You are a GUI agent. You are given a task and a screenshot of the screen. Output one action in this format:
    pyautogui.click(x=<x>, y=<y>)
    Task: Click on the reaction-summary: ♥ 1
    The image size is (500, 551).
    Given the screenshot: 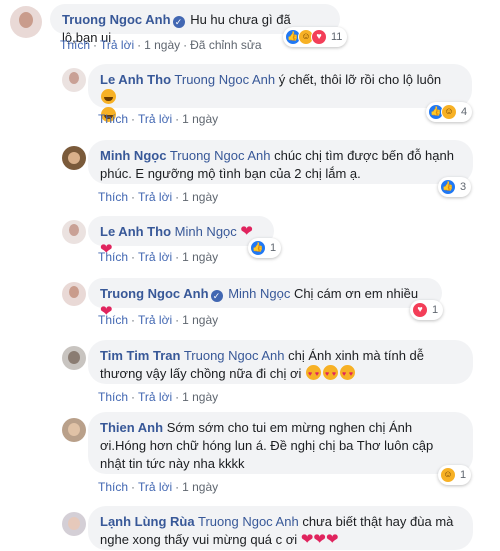 What is the action you would take?
    pyautogui.click(x=427, y=310)
    